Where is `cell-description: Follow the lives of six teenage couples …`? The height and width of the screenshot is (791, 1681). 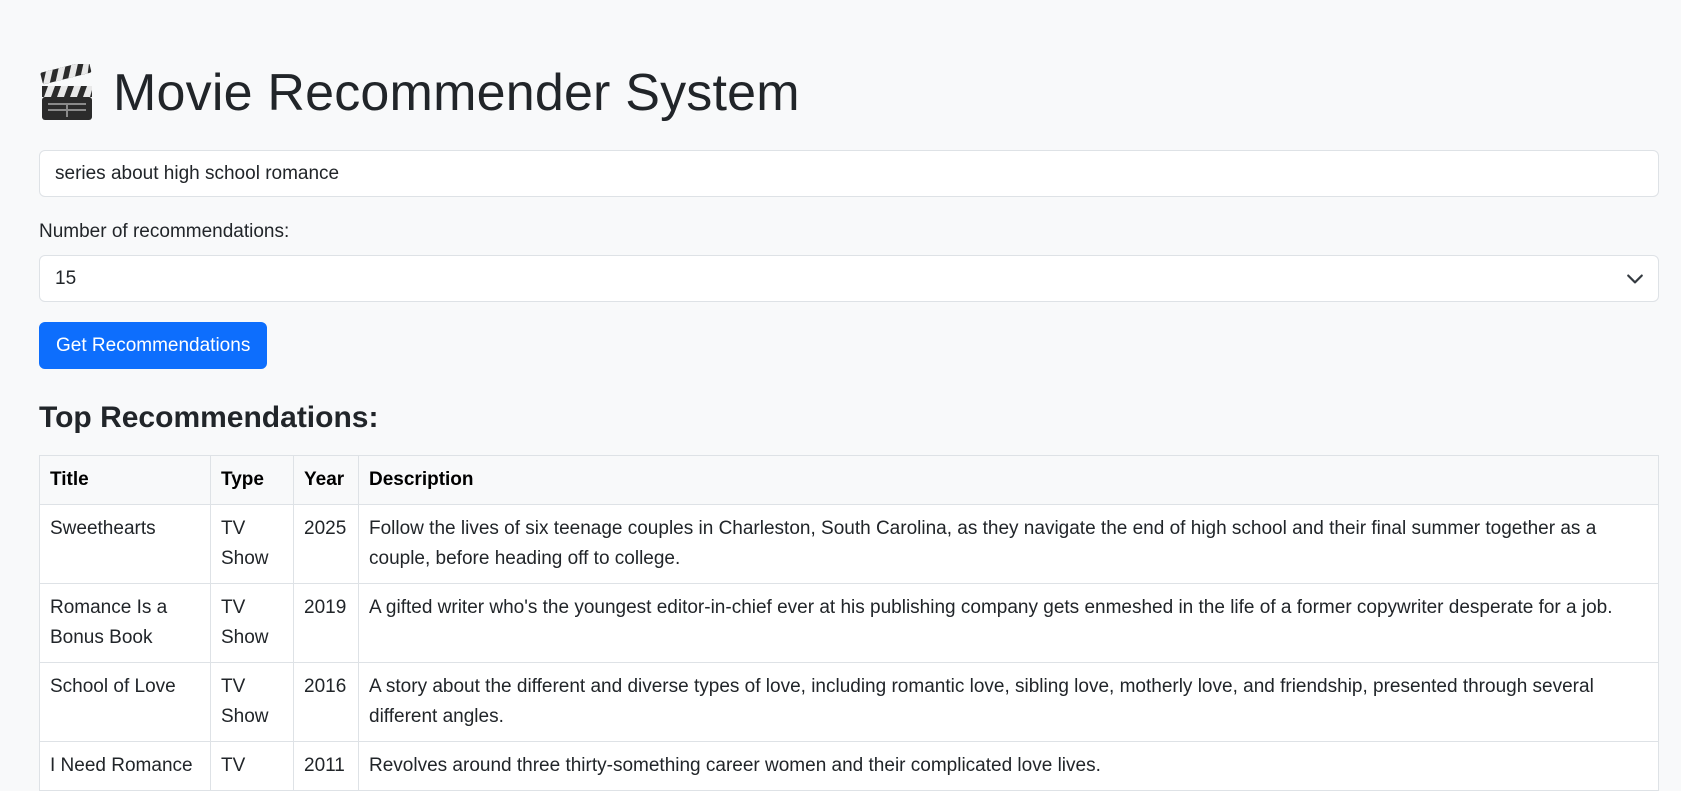
cell-description: Follow the lives of six teenage couples … is located at coordinates (1008, 544).